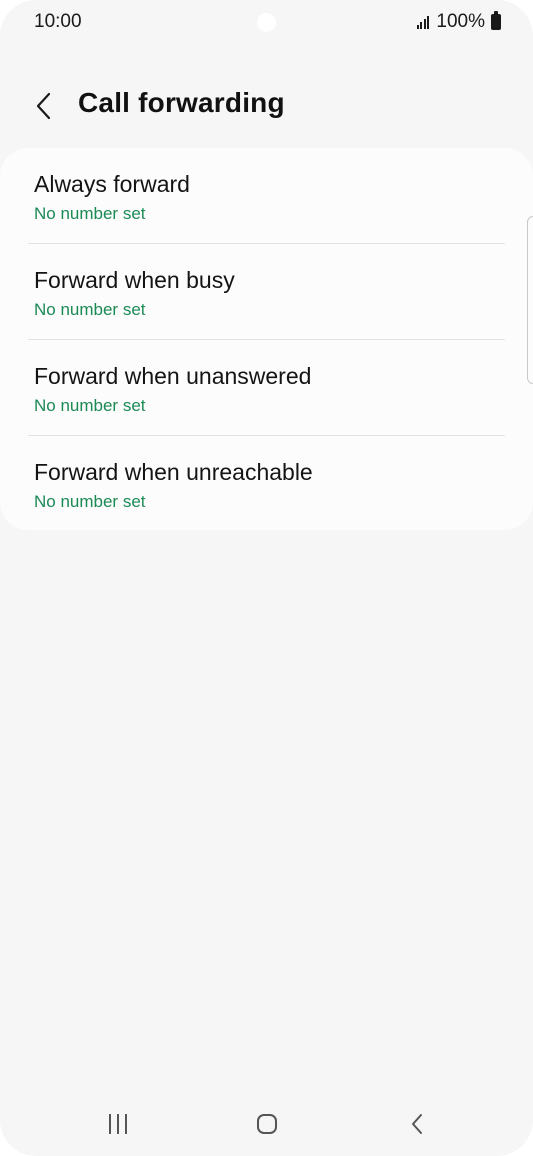 This screenshot has height=1156, width=533. I want to click on nav-back-button, so click(417, 1124).